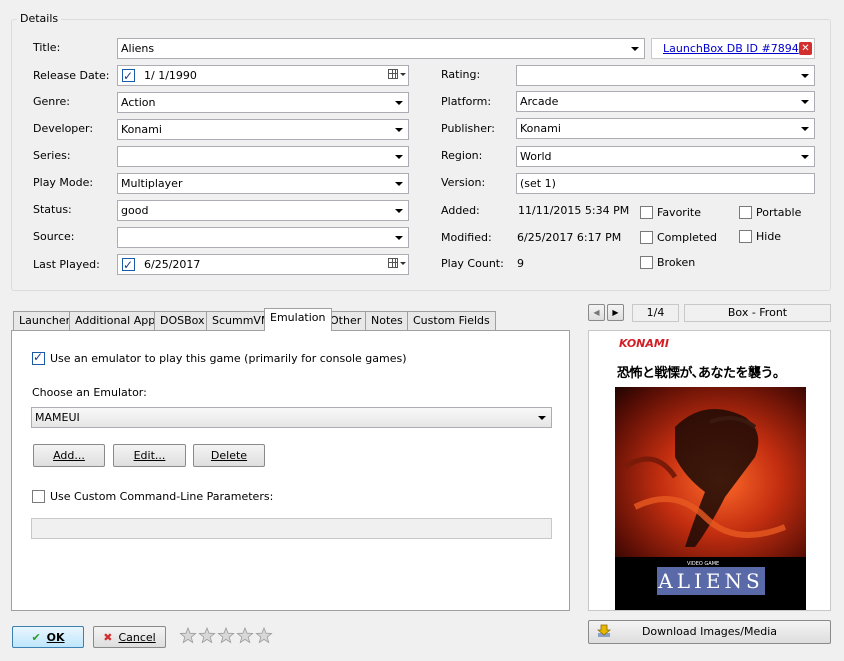 This screenshot has width=844, height=661. I want to click on broken-label: Broken, so click(676, 262).